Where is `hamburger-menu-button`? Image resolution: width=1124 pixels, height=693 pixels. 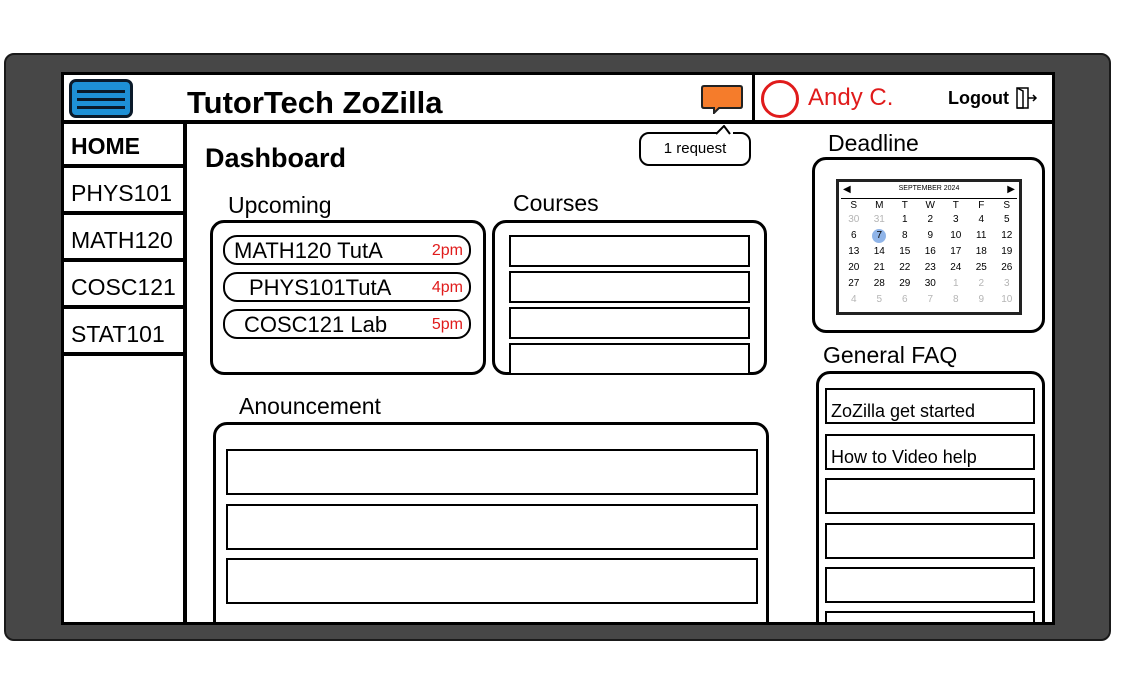 hamburger-menu-button is located at coordinates (101, 98).